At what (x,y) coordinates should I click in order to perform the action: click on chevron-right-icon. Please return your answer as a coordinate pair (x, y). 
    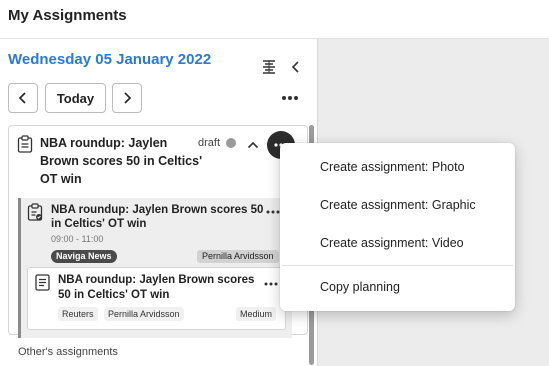
    Looking at the image, I should click on (128, 98).